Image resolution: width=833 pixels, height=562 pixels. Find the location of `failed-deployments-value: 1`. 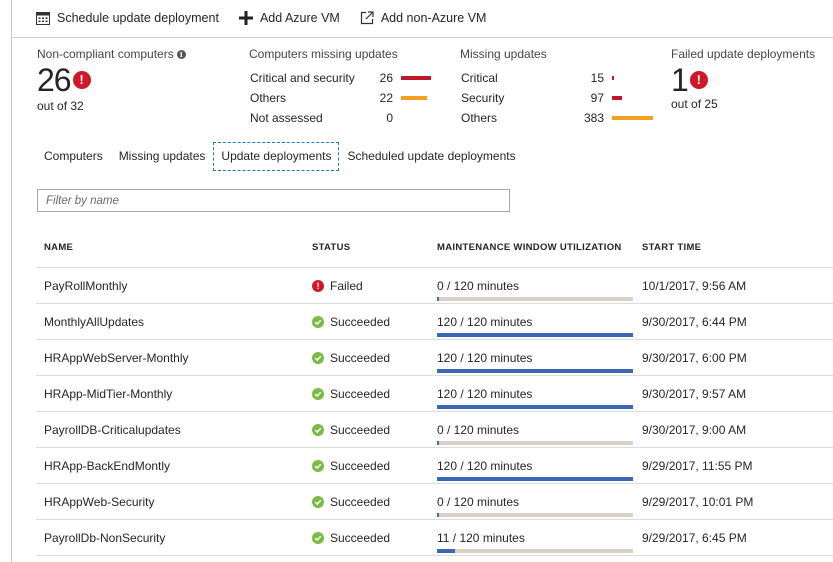

failed-deployments-value: 1 is located at coordinates (680, 80).